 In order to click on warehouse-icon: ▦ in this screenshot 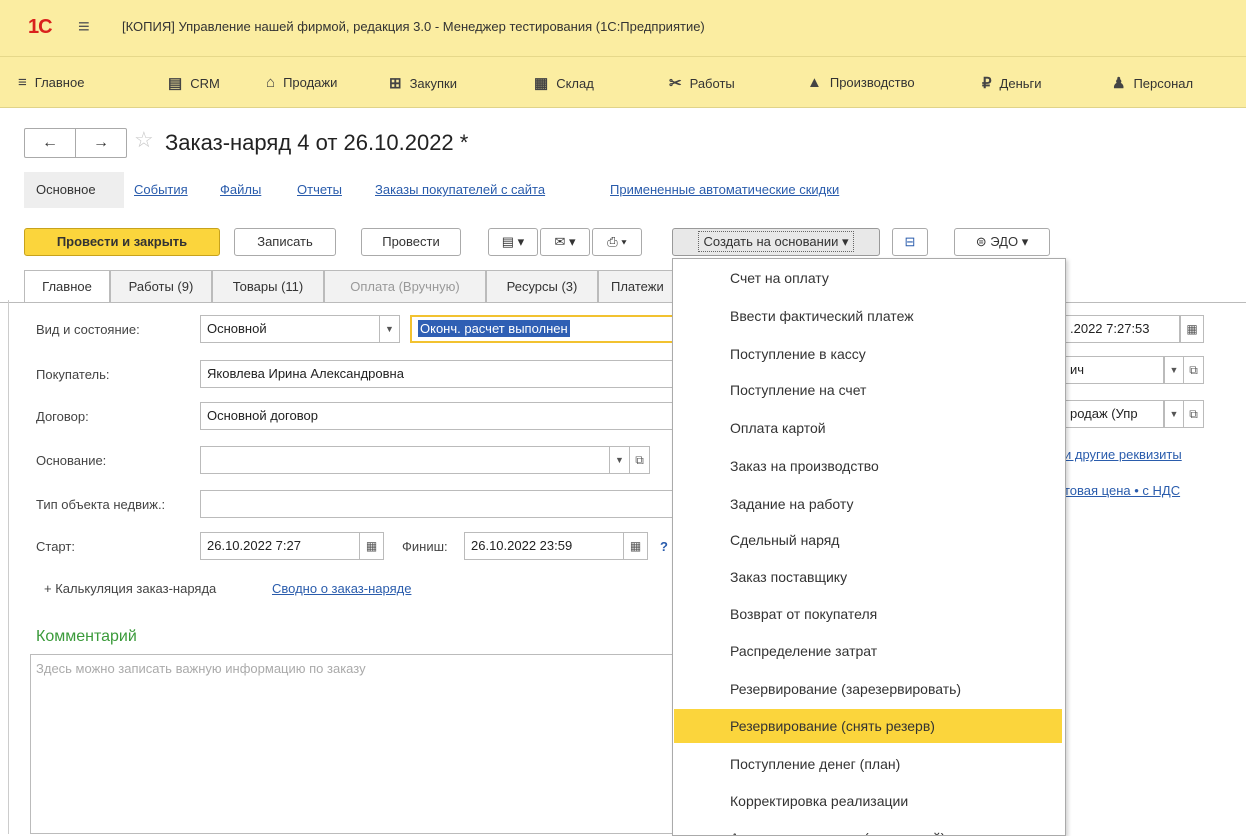, I will do `click(541, 83)`.